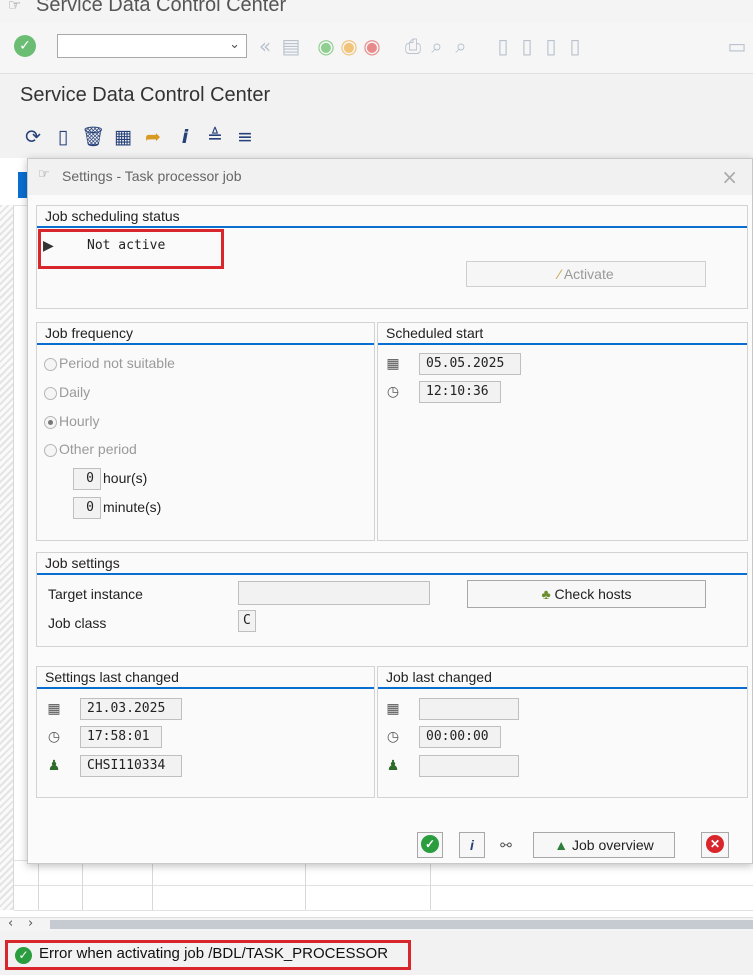 This screenshot has height=975, width=753. I want to click on job-overview-button: ▲ Job overview, so click(604, 845).